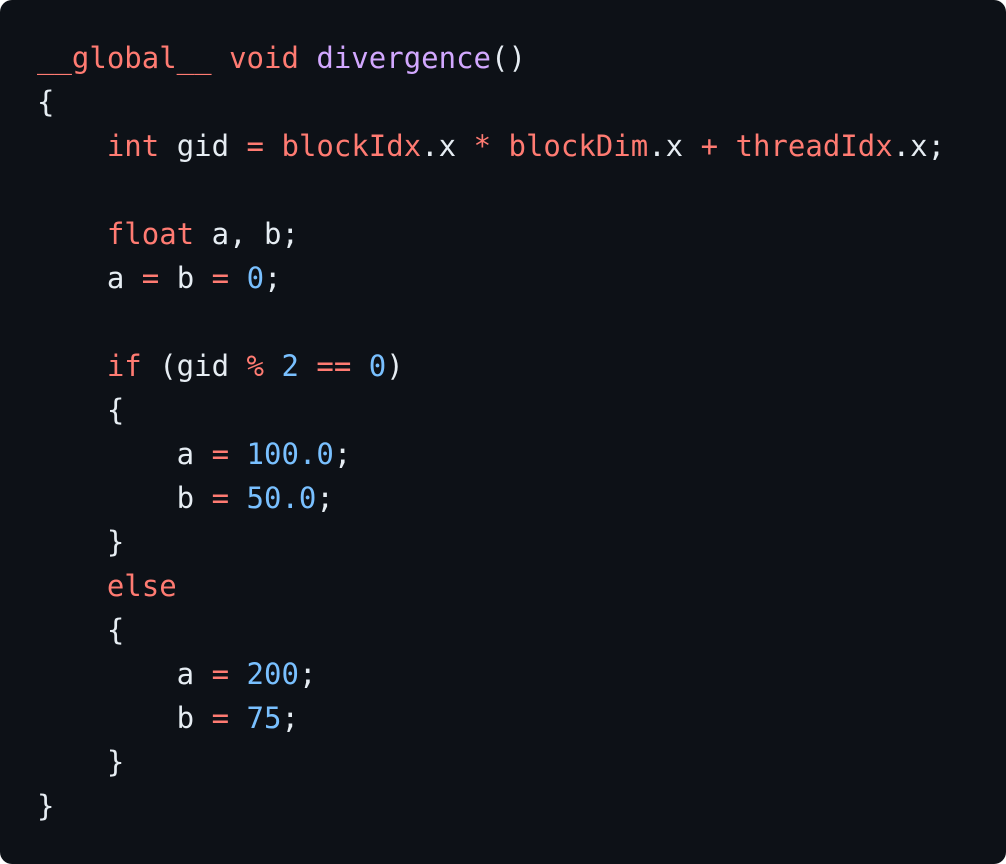 The height and width of the screenshot is (864, 1006). Describe the element at coordinates (290, 454) in the screenshot. I see `number-token: 100.0` at that location.